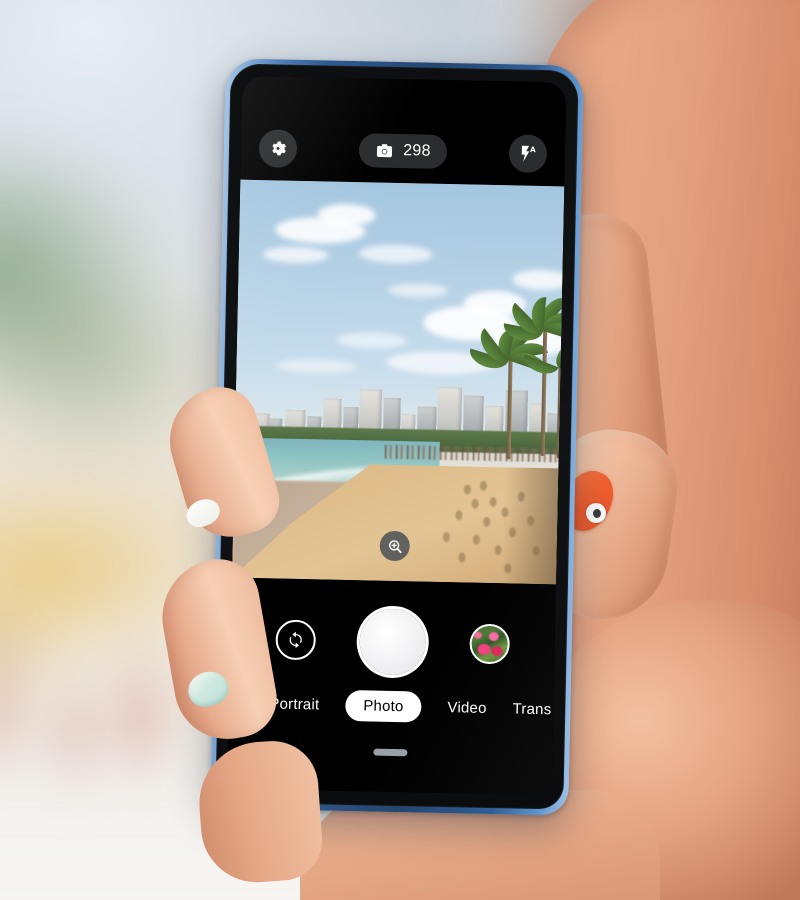  What do you see at coordinates (596, 513) in the screenshot?
I see `nail-art-decal` at bounding box center [596, 513].